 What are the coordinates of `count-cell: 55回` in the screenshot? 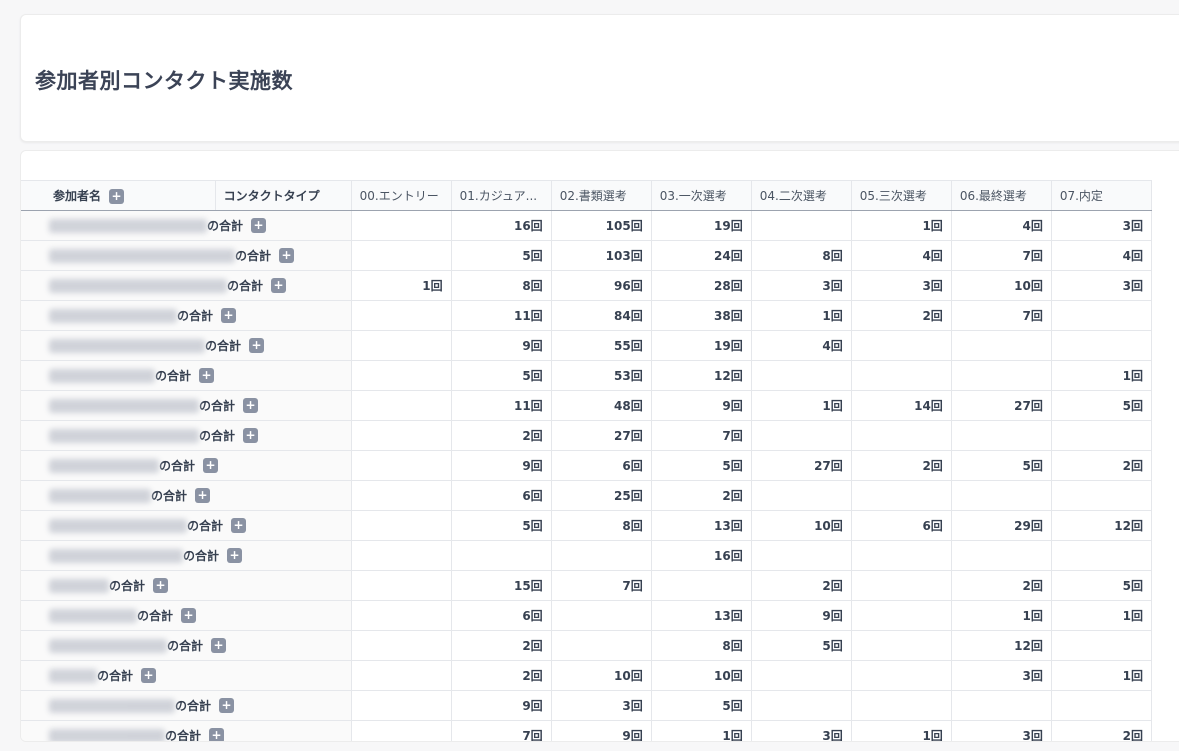 It's located at (601, 345).